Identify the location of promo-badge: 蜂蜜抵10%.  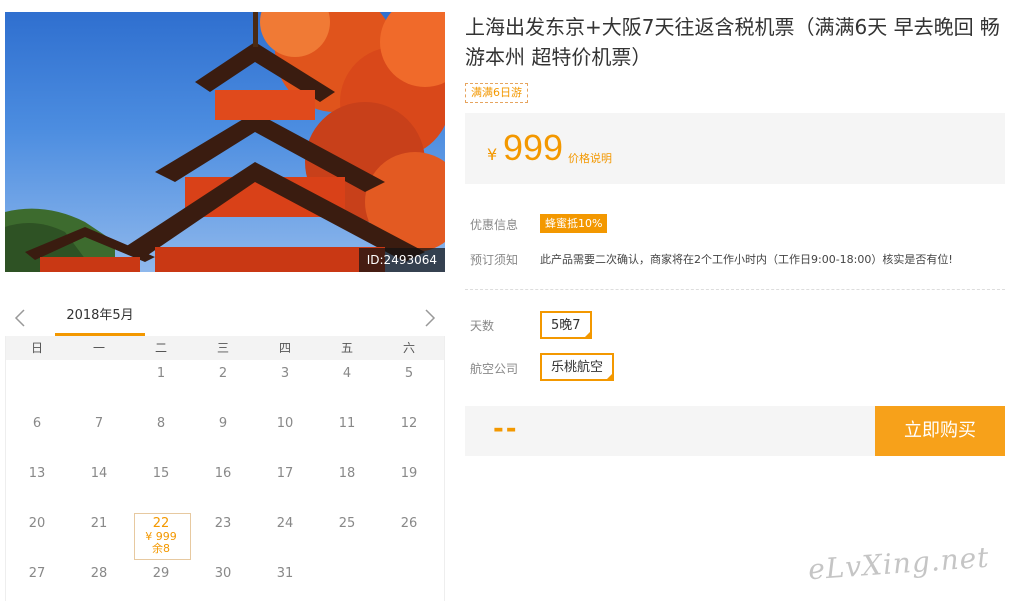
(574, 223).